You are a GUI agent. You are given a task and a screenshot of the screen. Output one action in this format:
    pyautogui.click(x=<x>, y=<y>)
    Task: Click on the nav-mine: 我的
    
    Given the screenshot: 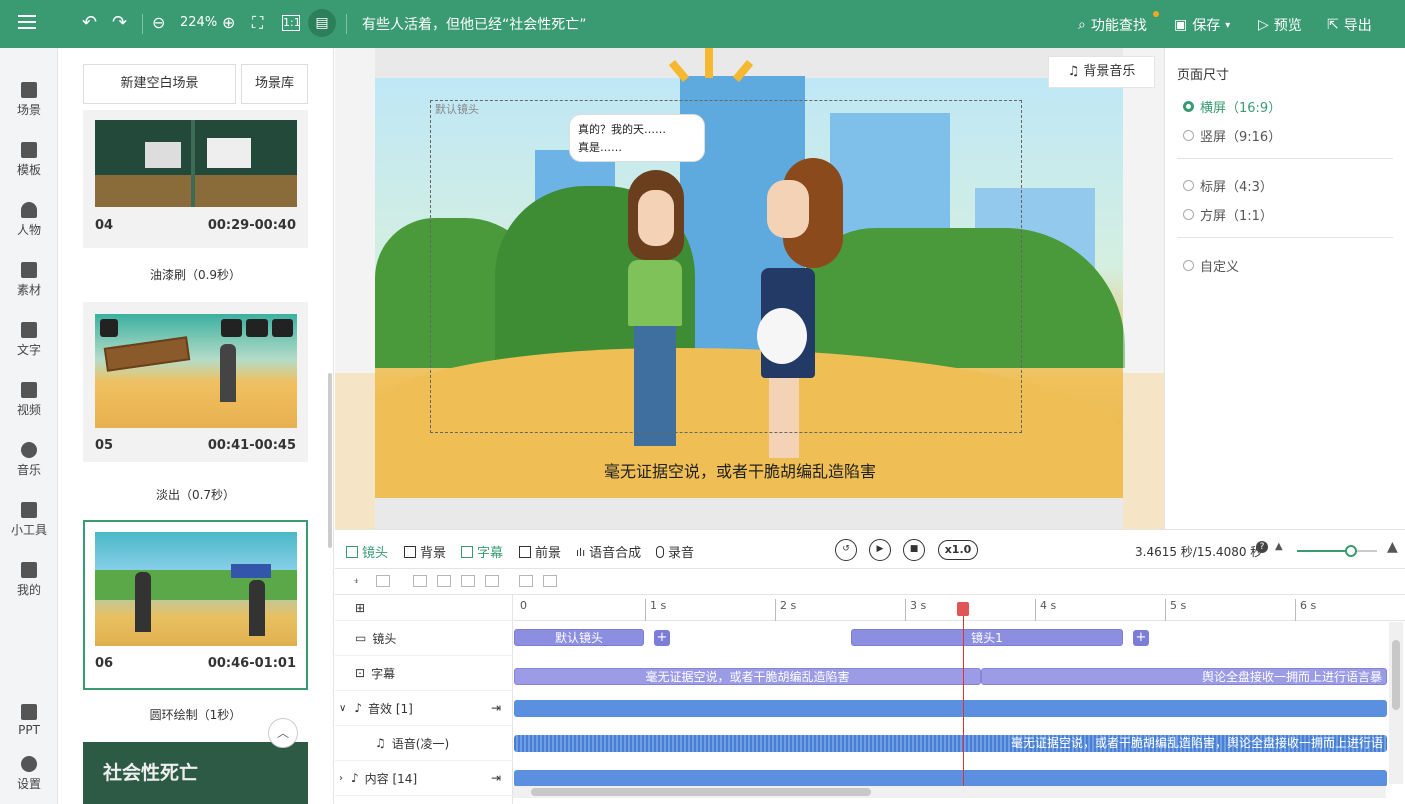 What is the action you would take?
    pyautogui.click(x=29, y=580)
    